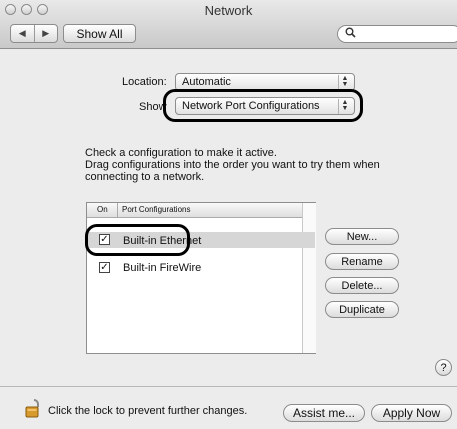  What do you see at coordinates (99, 33) in the screenshot?
I see `show-all-button: Show All` at bounding box center [99, 33].